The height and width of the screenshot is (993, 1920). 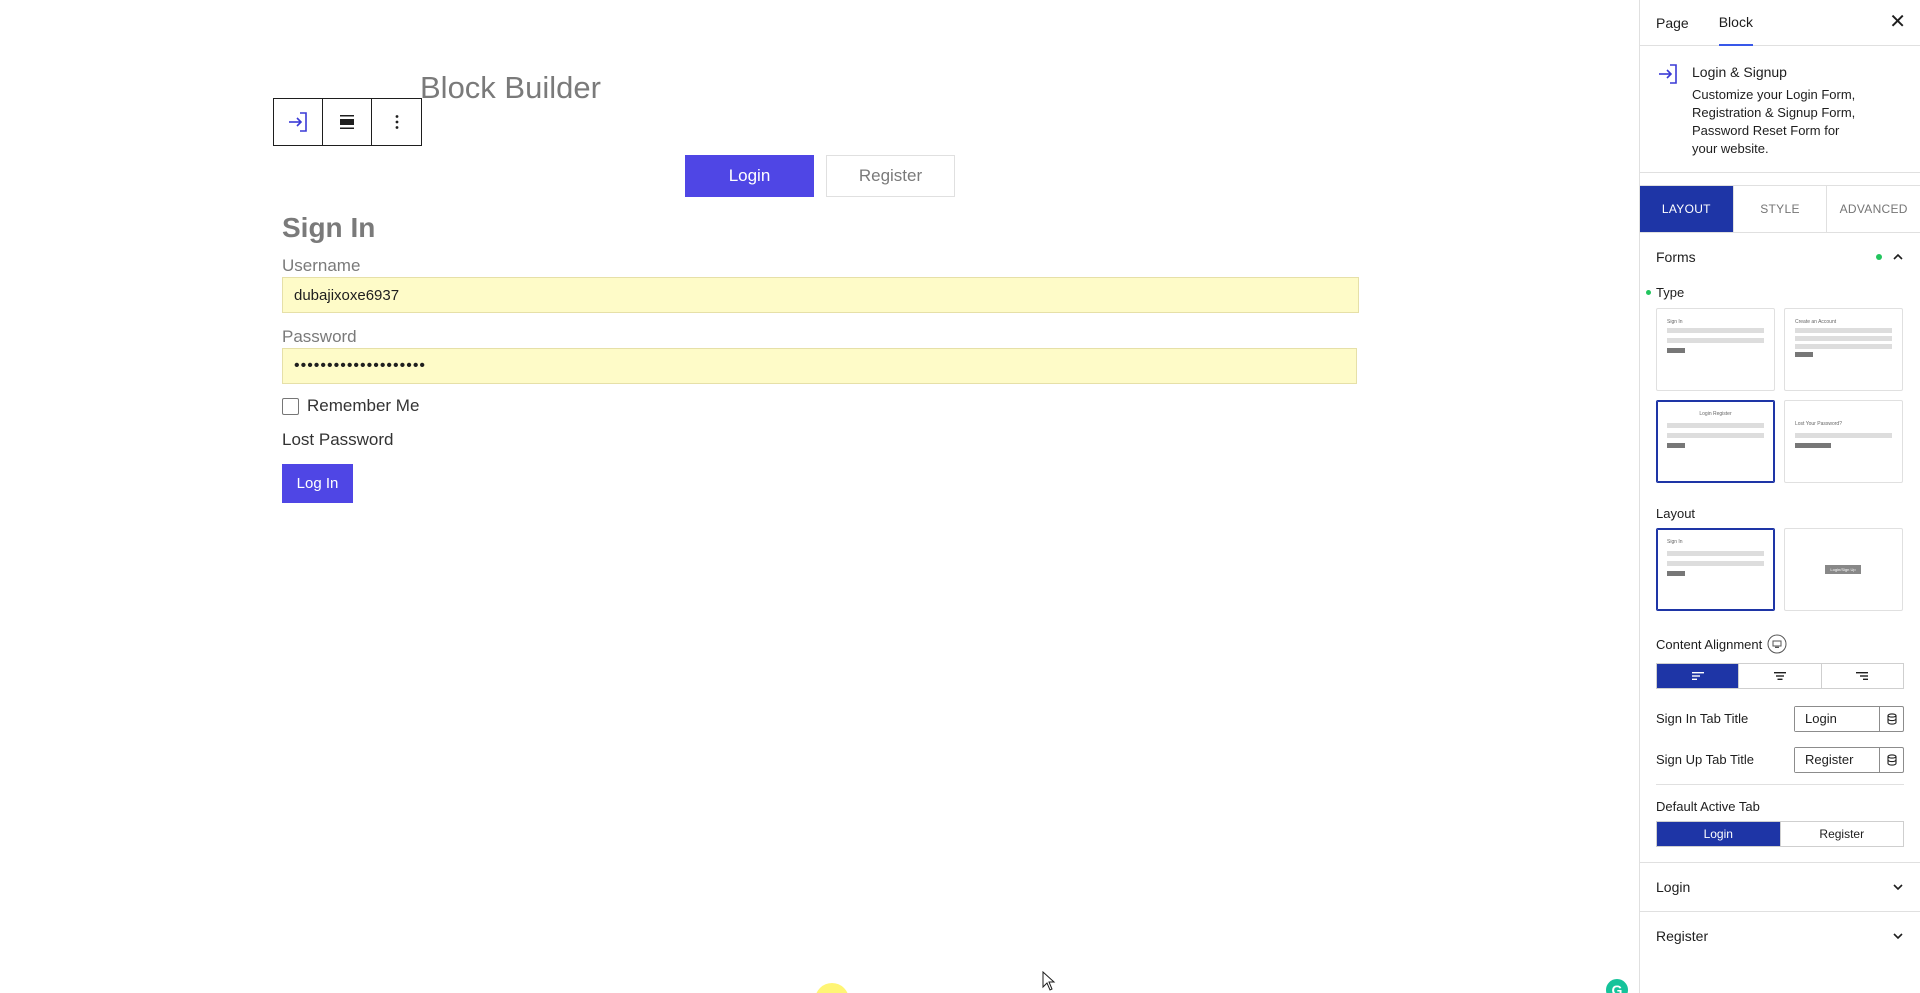 What do you see at coordinates (1818, 424) in the screenshot?
I see `thumb-title: Lost Your Password?` at bounding box center [1818, 424].